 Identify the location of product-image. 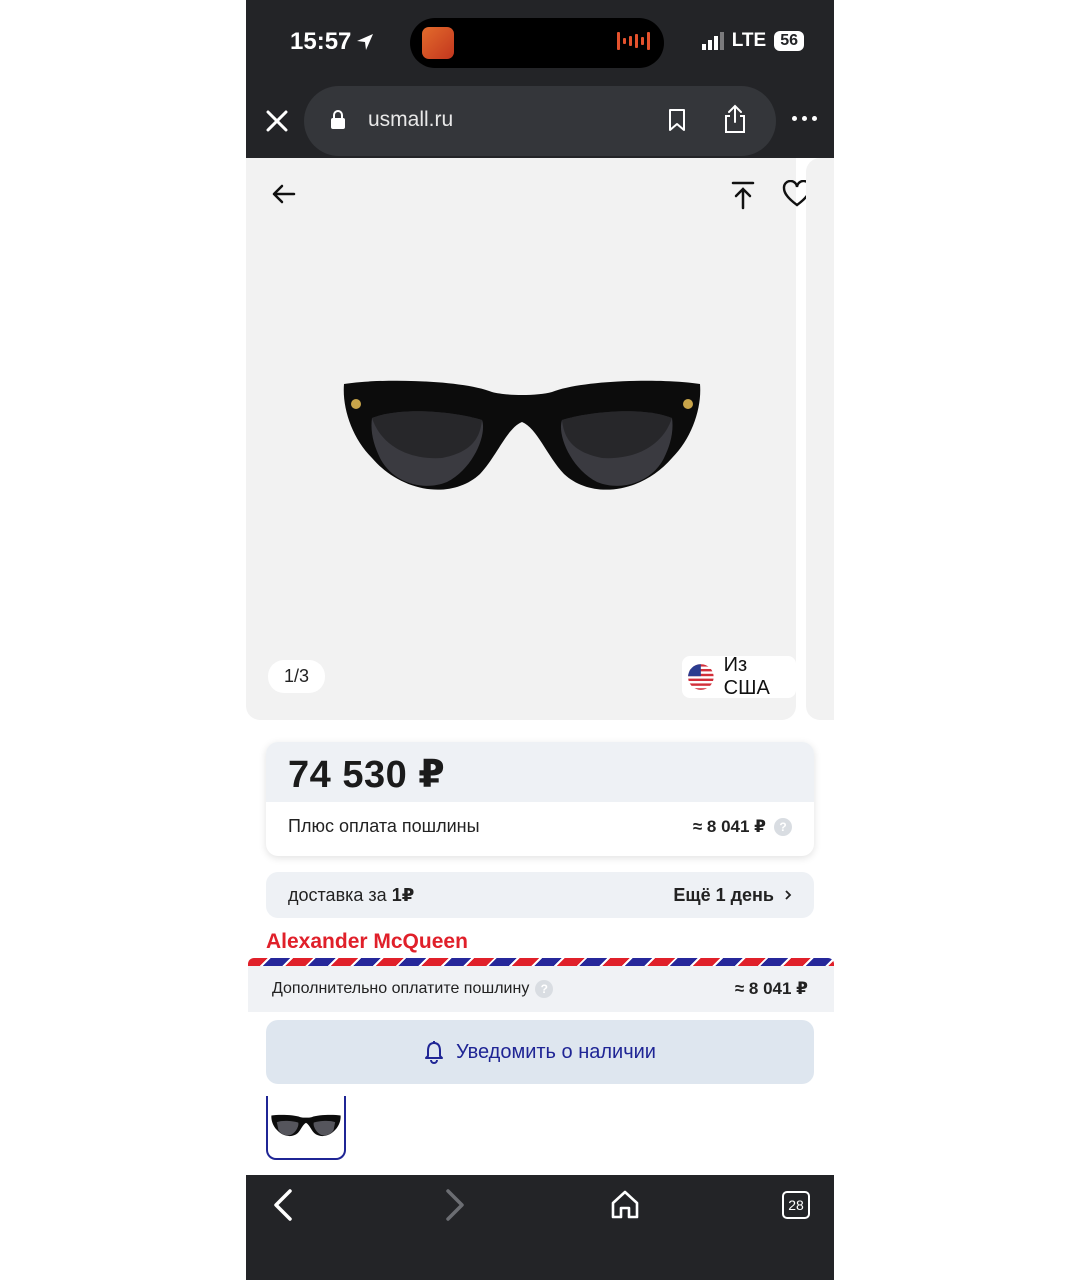
(522, 443).